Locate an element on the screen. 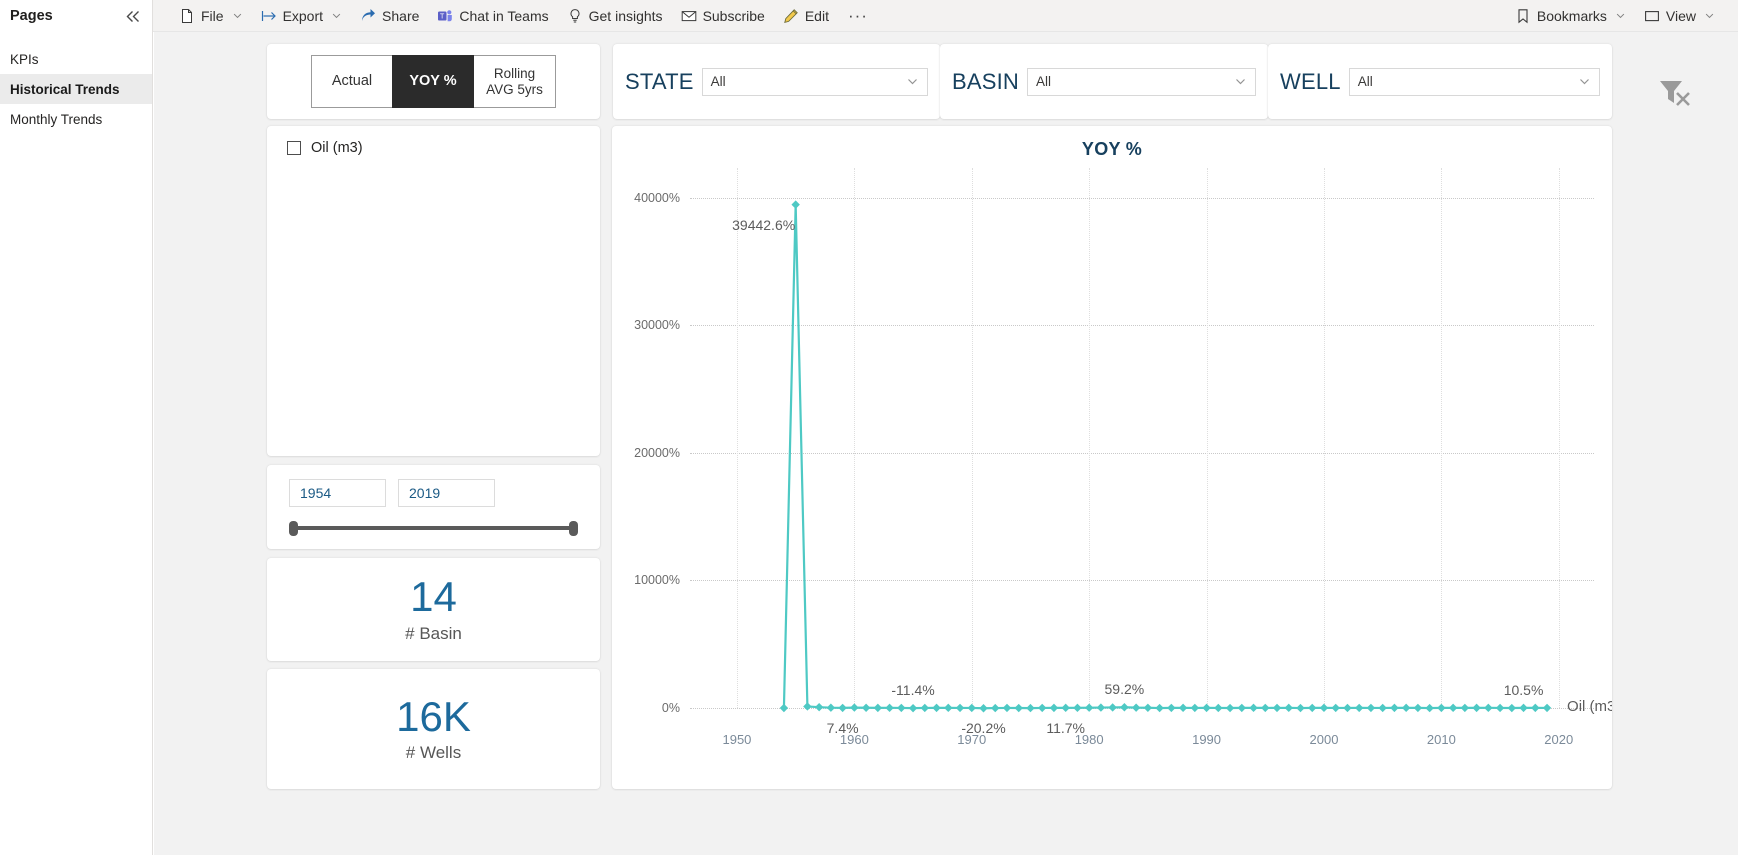  year-range-slicer: 1954 2019 is located at coordinates (433, 507).